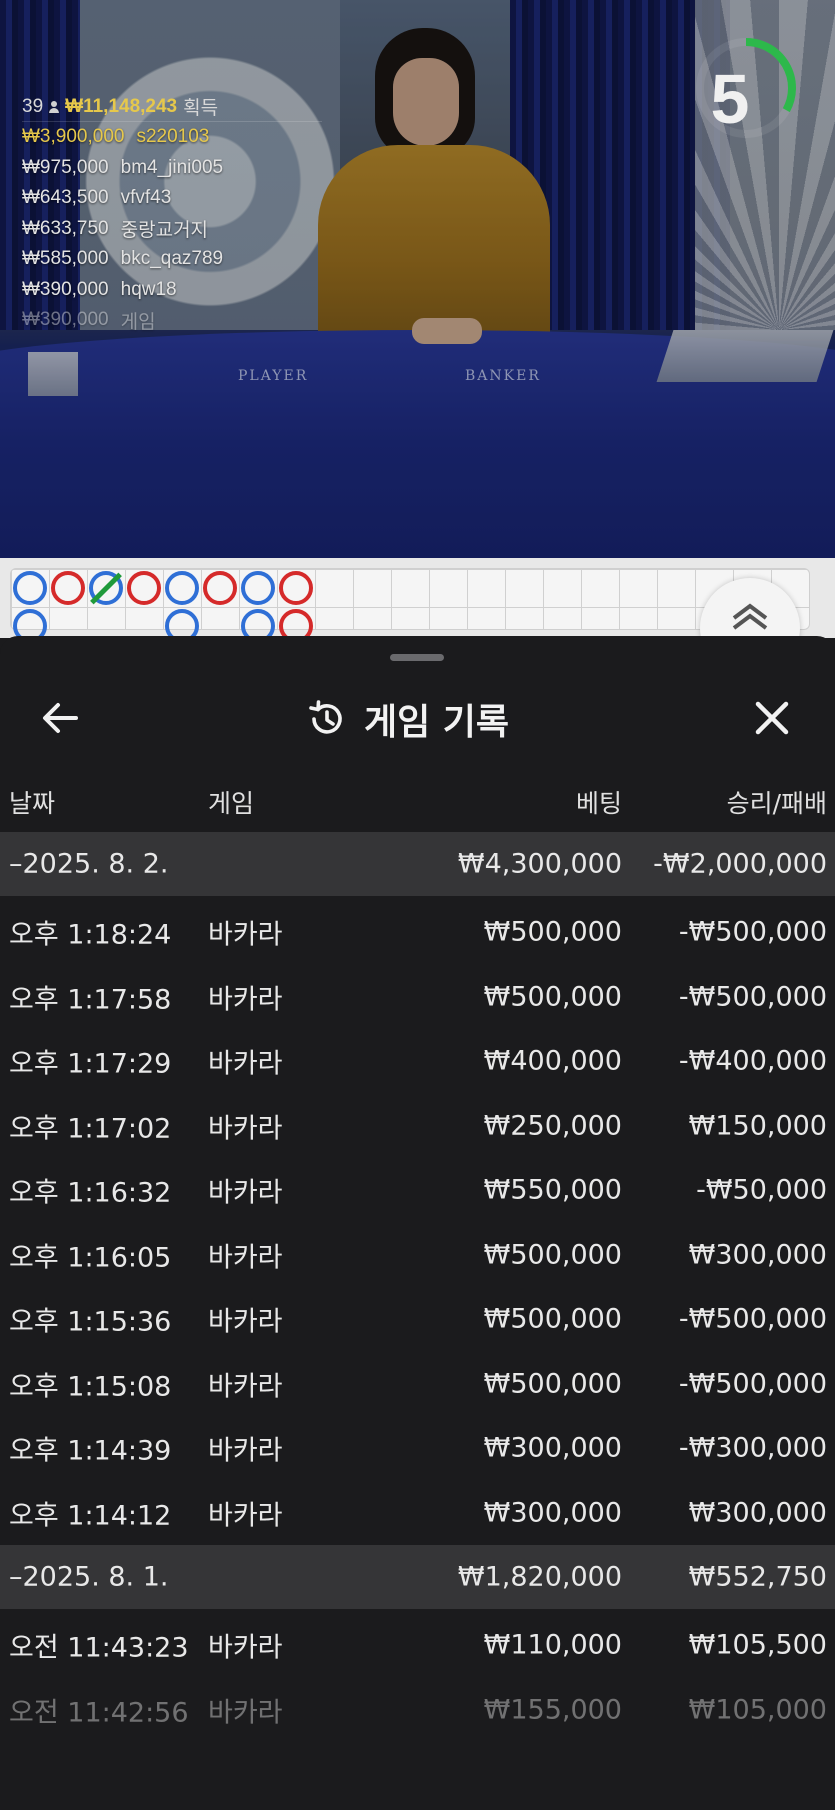  Describe the element at coordinates (417, 997) in the screenshot. I see `history-row: 오후 1:17:58 바카라 ₩500,000 -₩500,000` at that location.